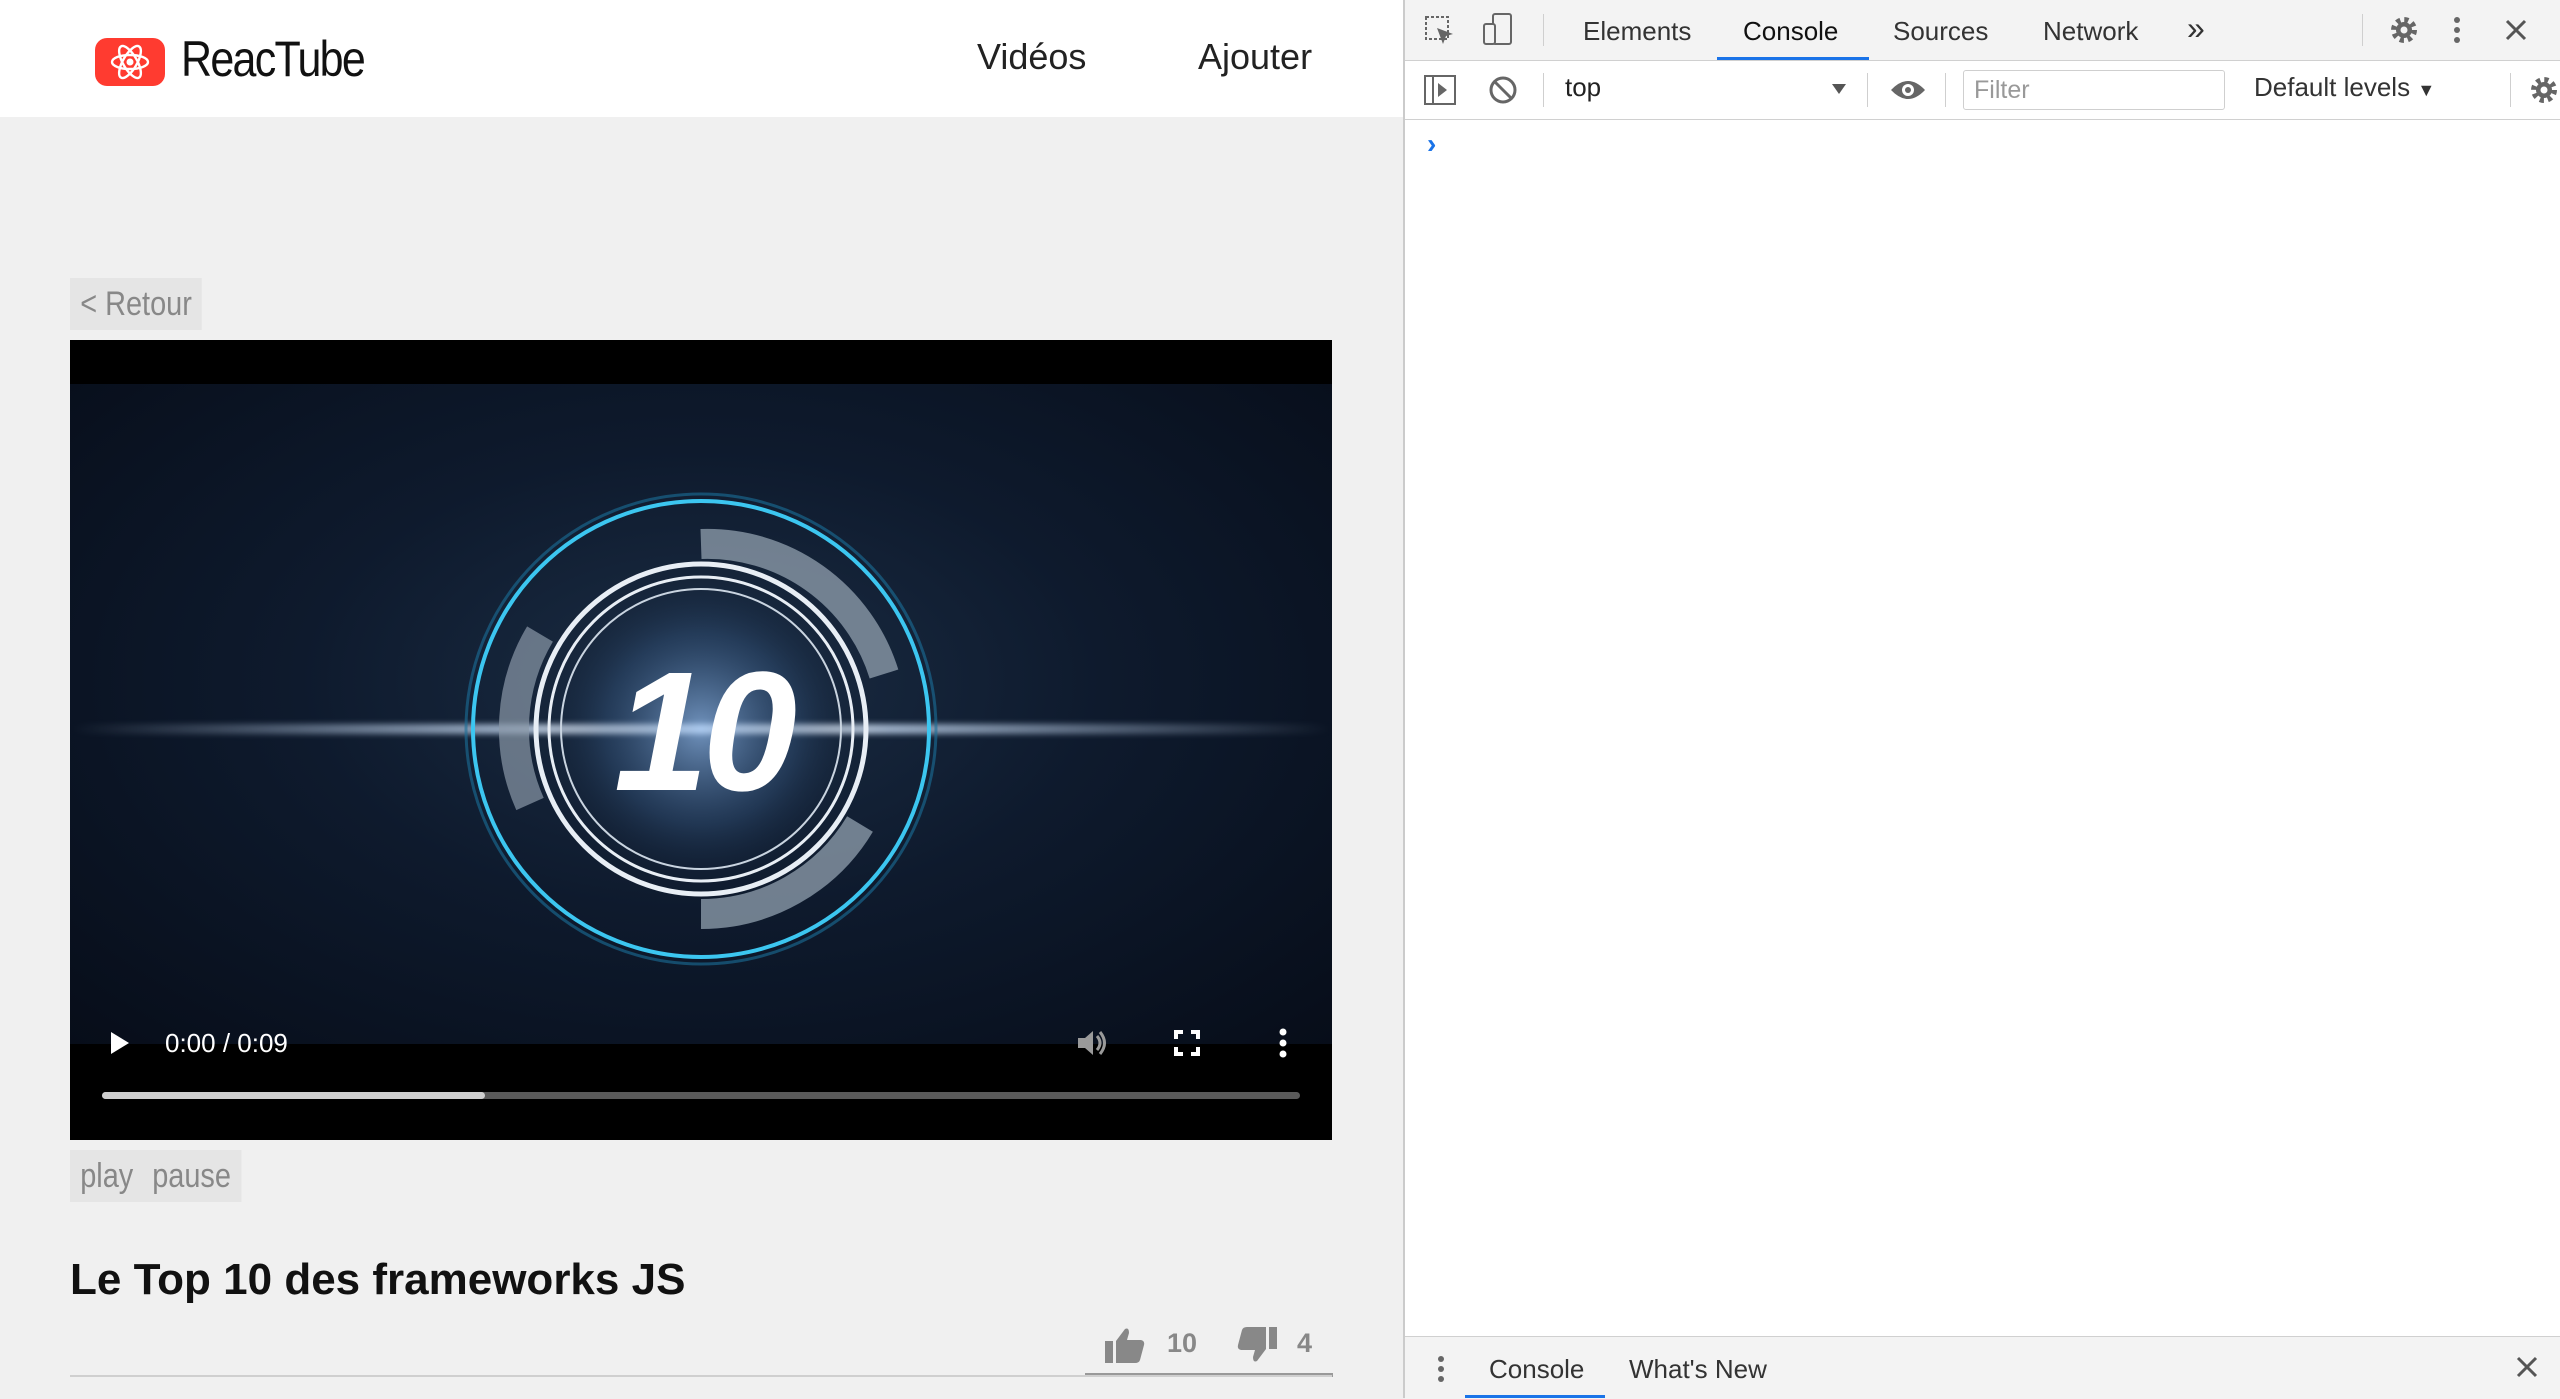 The height and width of the screenshot is (1399, 2560). What do you see at coordinates (1091, 1043) in the screenshot?
I see `volume-icon` at bounding box center [1091, 1043].